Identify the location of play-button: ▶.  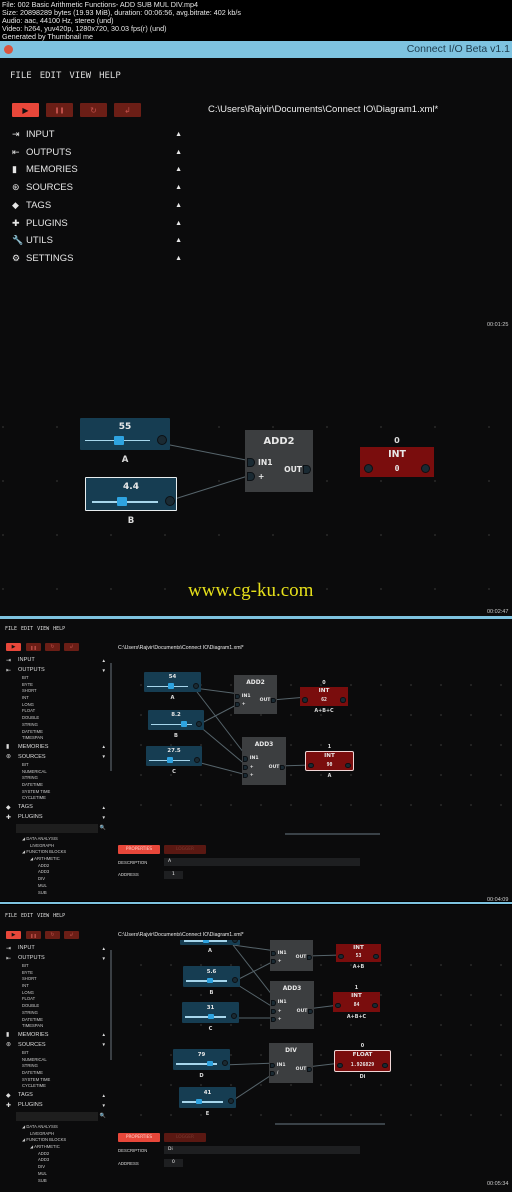
(13, 647).